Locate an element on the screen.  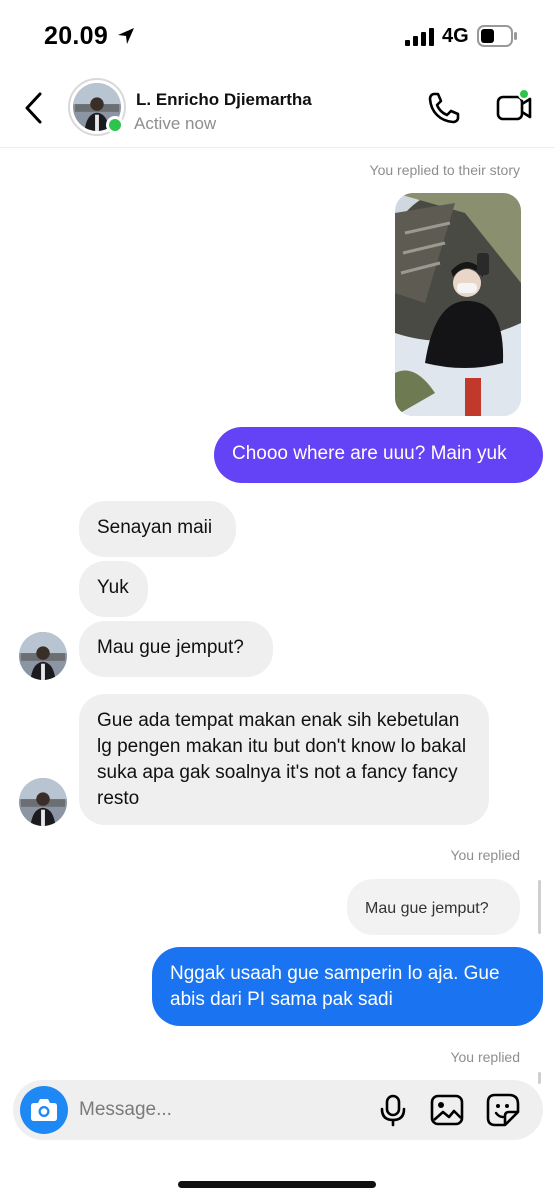
message-composer is located at coordinates (278, 1110).